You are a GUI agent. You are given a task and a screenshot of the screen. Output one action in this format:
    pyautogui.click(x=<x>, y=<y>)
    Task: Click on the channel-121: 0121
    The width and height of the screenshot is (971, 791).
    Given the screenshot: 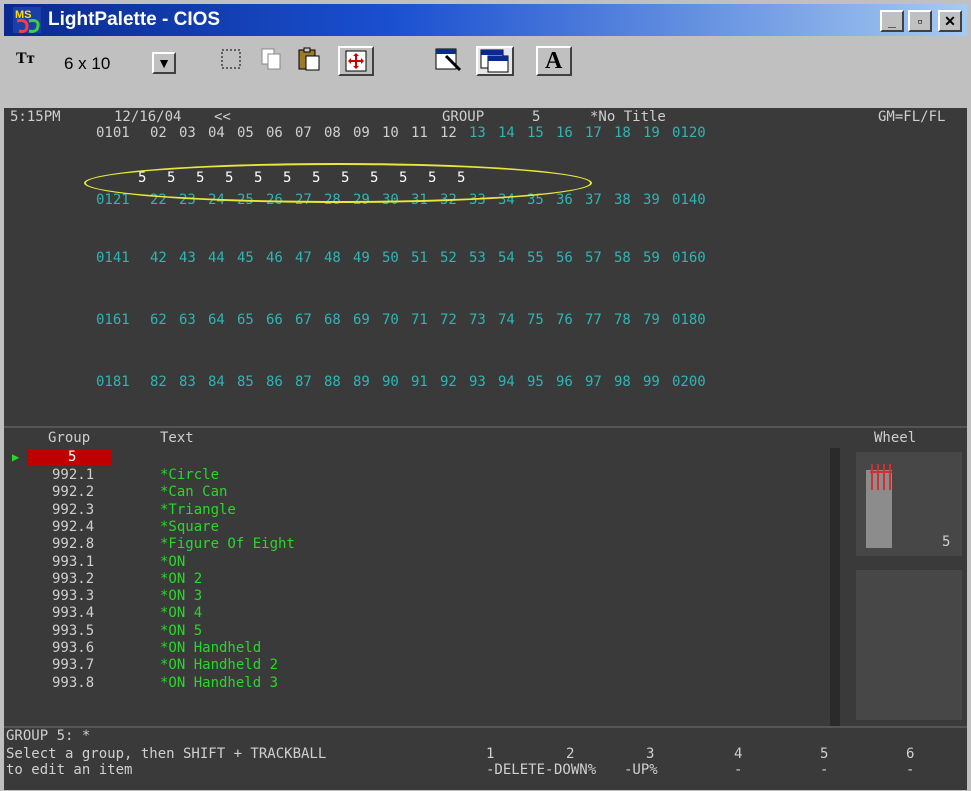 What is the action you would take?
    pyautogui.click(x=113, y=200)
    